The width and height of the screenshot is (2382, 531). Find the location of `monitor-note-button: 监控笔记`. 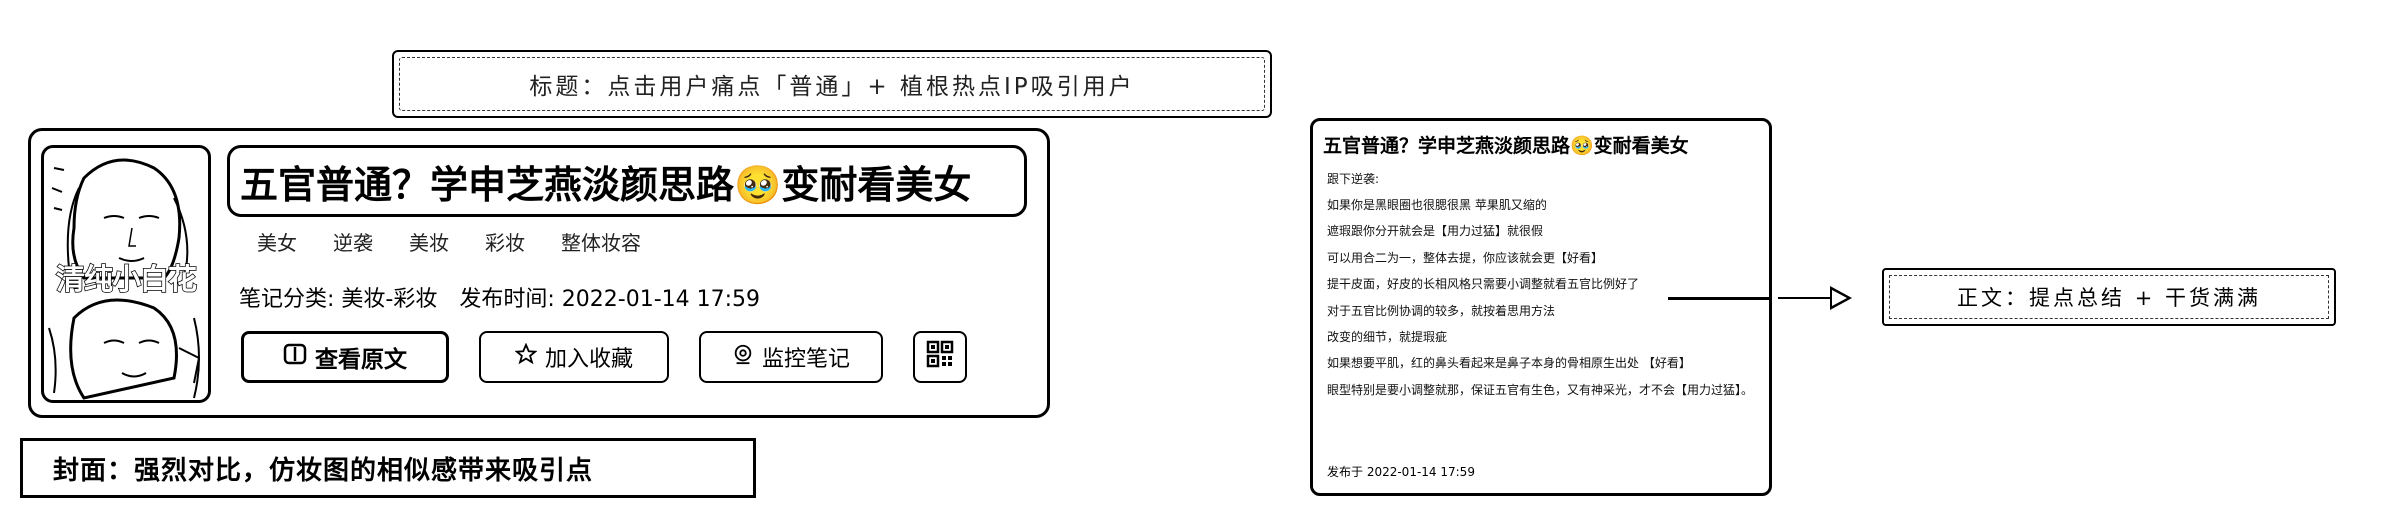

monitor-note-button: 监控笔记 is located at coordinates (791, 357).